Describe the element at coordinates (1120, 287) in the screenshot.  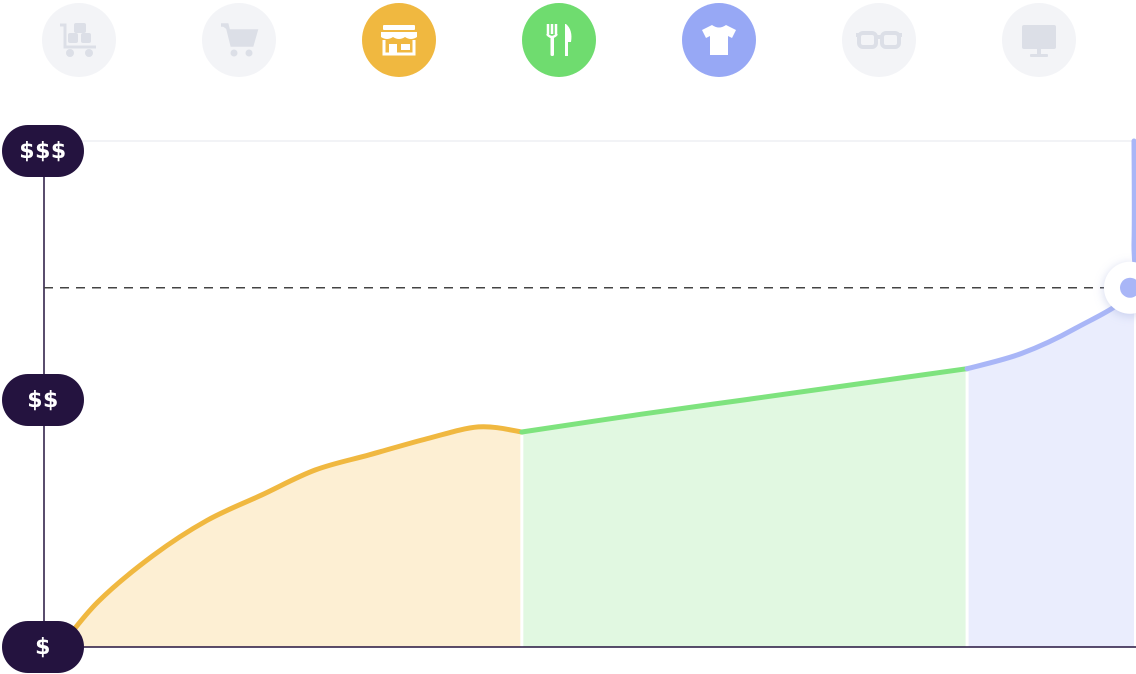
I see `highlight-marker` at that location.